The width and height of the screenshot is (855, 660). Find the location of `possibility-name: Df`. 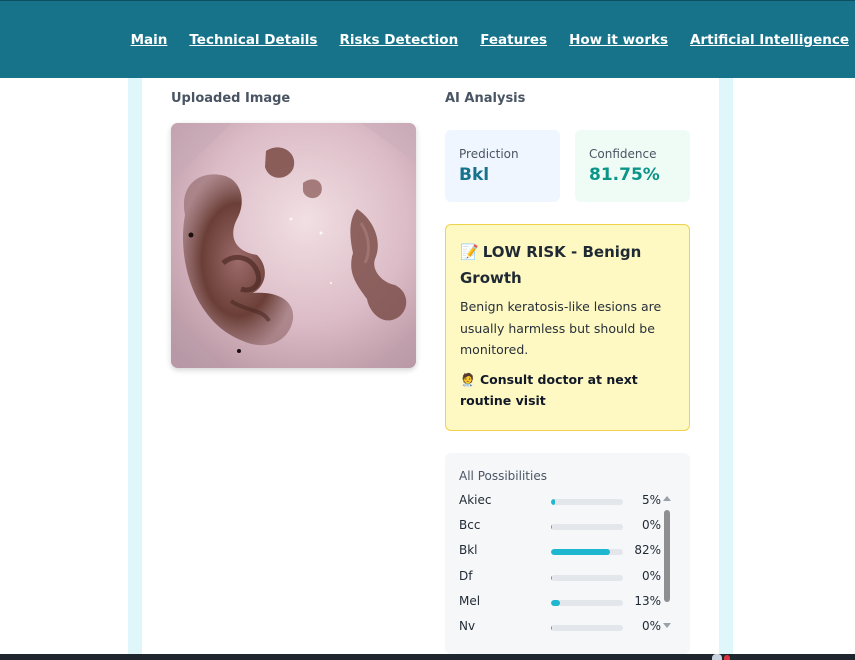

possibility-name: Df is located at coordinates (466, 575).